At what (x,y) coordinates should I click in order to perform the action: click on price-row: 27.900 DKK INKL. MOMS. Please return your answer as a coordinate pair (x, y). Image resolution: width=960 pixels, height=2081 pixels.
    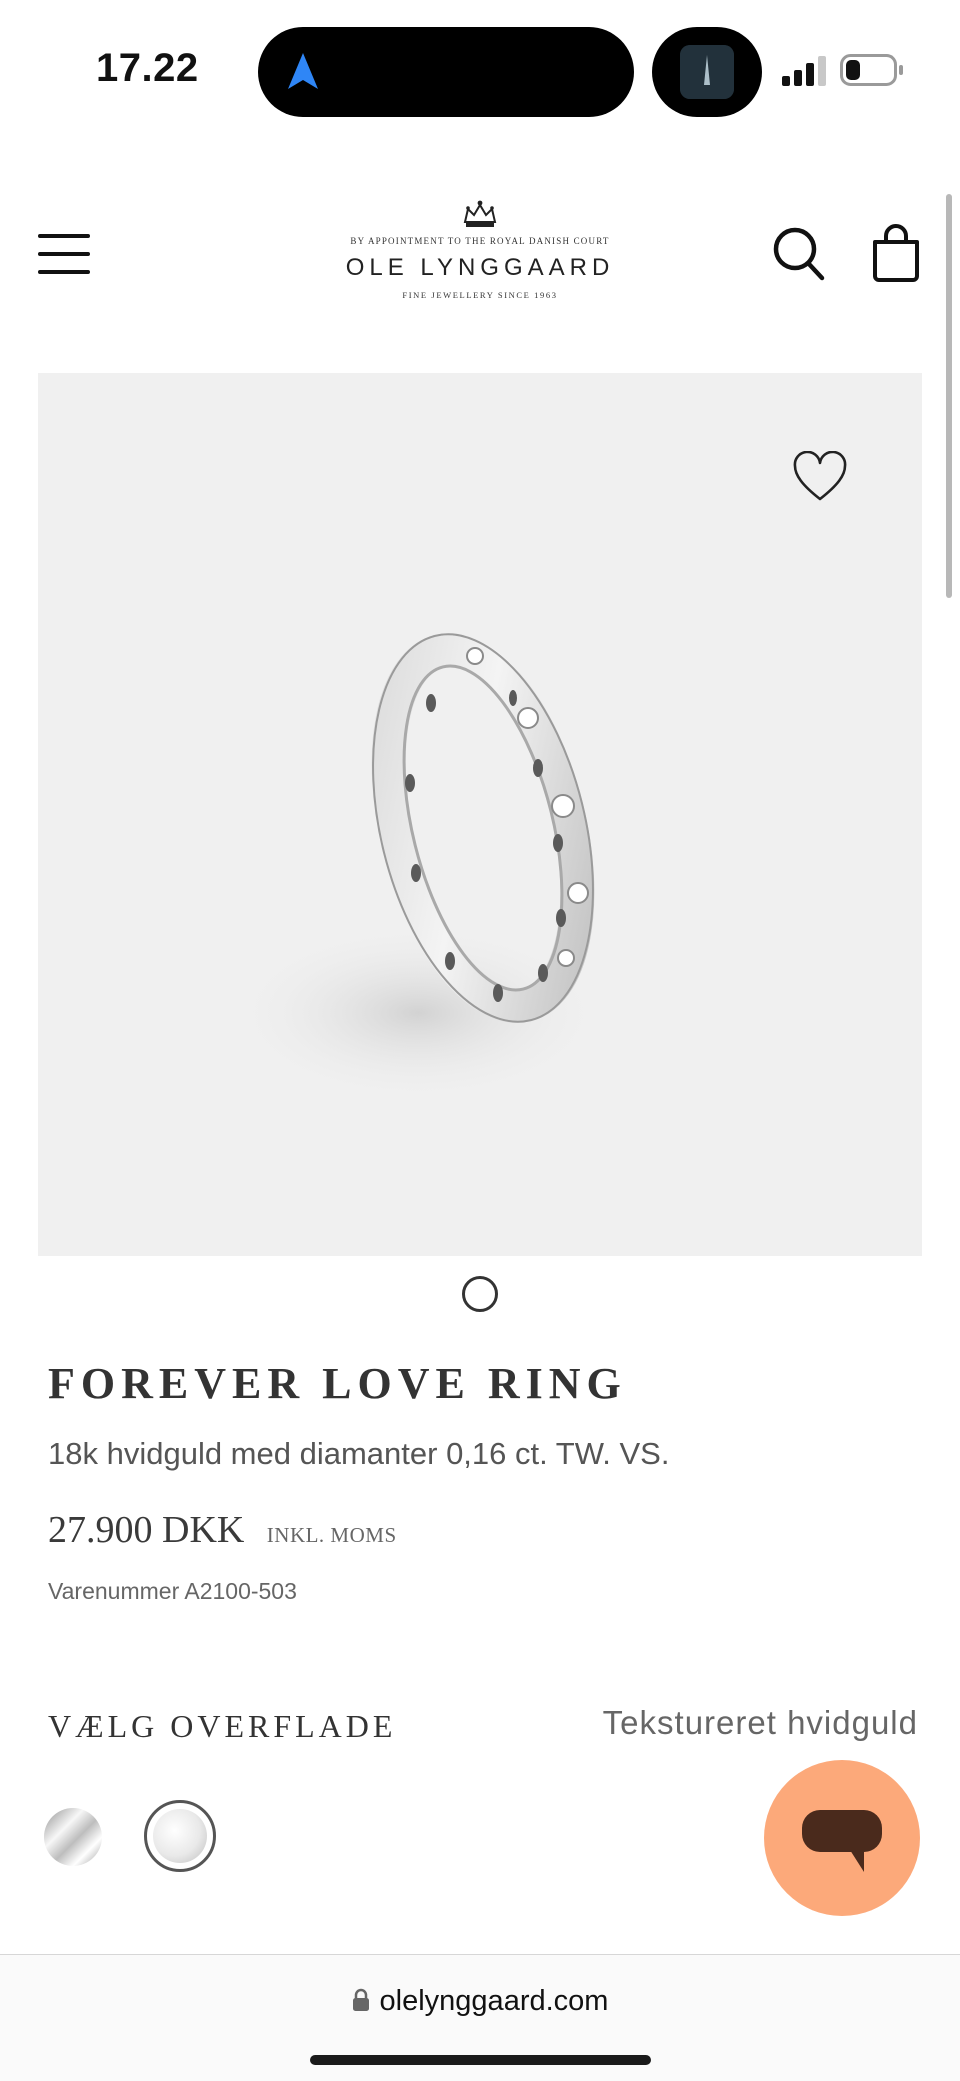
    Looking at the image, I should click on (222, 1530).